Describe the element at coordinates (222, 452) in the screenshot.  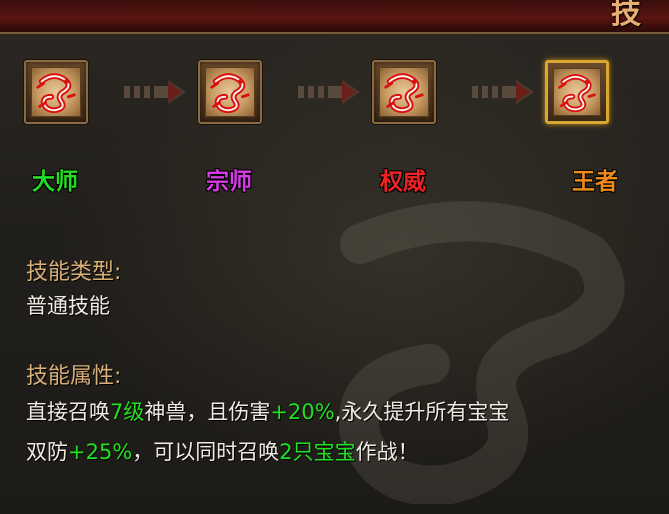
I see `skill-attr-line-2: 双防+25%，可以同时召唤2只宝宝作战！` at that location.